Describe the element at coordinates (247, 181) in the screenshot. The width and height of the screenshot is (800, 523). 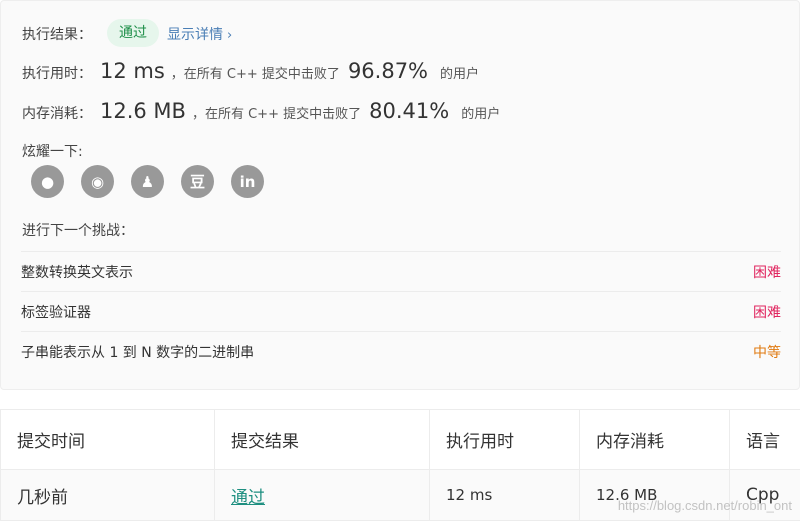
I see `linkedin-icon: in` at that location.